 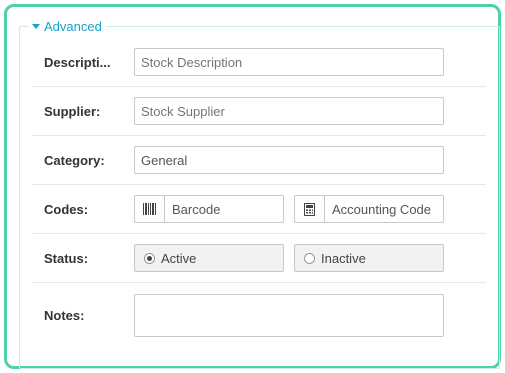 I want to click on codes-row: Codes: Barcode Accounting Code, so click(x=259, y=209).